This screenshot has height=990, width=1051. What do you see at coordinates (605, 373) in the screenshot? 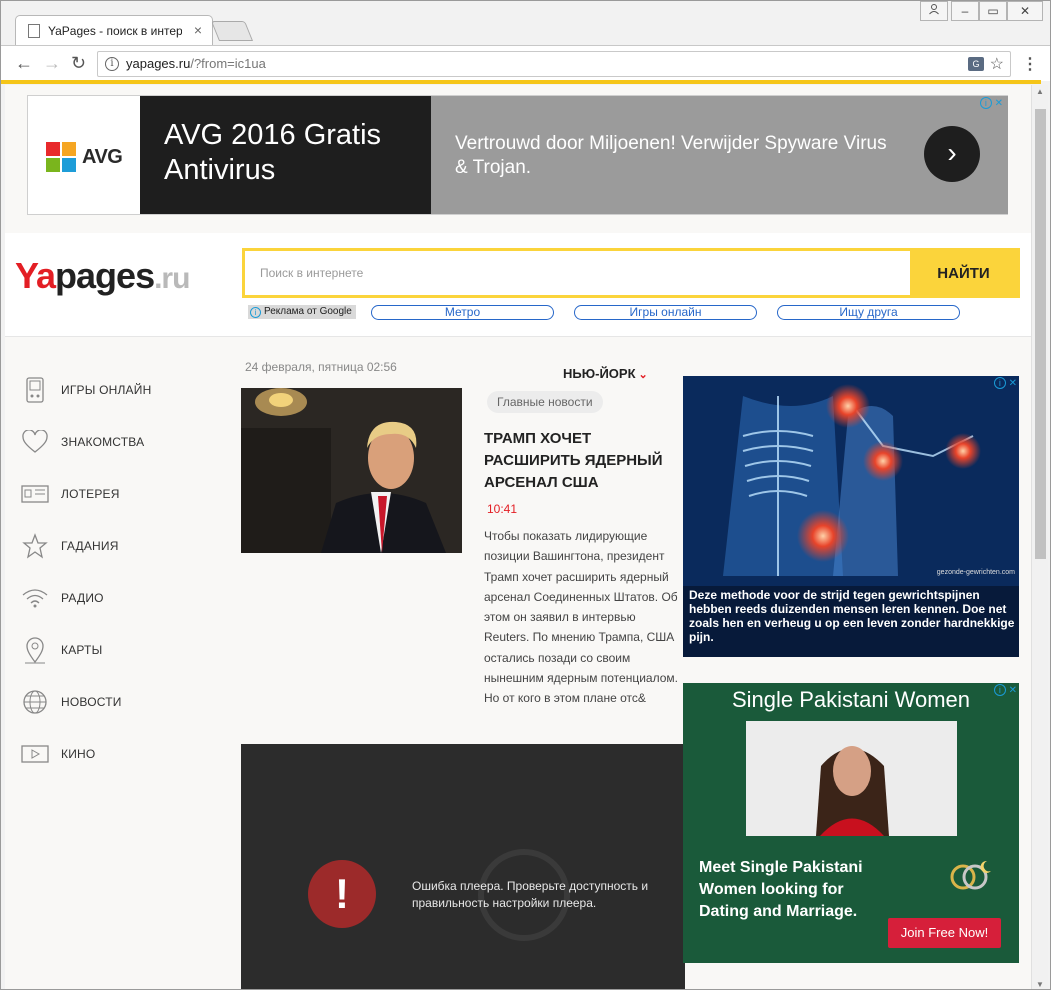
I see `city-selector: НЬЮ-ЙОРК ⌄` at bounding box center [605, 373].